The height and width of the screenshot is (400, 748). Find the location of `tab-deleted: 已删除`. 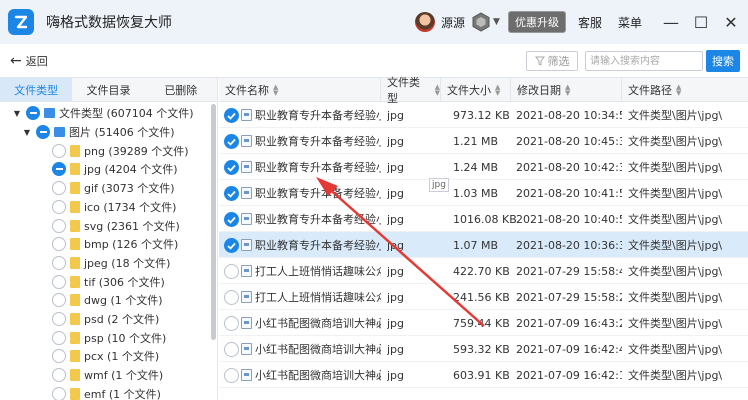

tab-deleted: 已删除 is located at coordinates (181, 89).